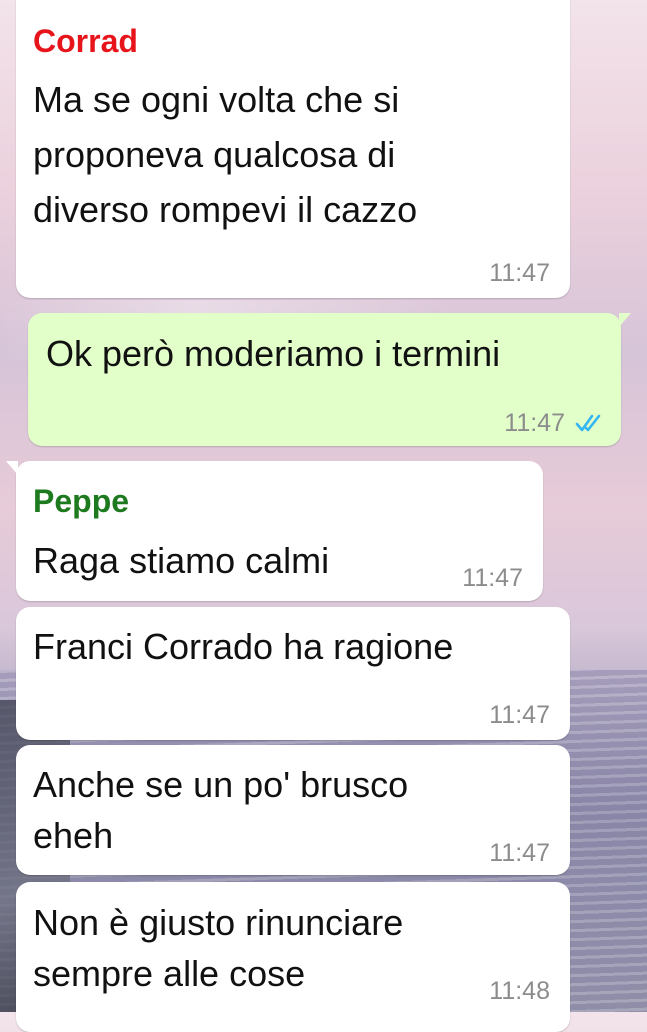 Image resolution: width=647 pixels, height=1032 pixels. Describe the element at coordinates (181, 560) in the screenshot. I see `message-text-line: Raga stiamo calmi` at that location.